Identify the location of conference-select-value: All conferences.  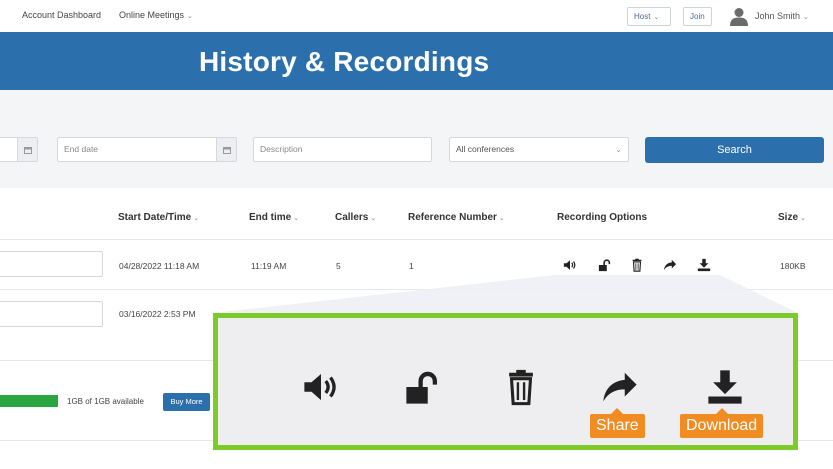
(485, 149).